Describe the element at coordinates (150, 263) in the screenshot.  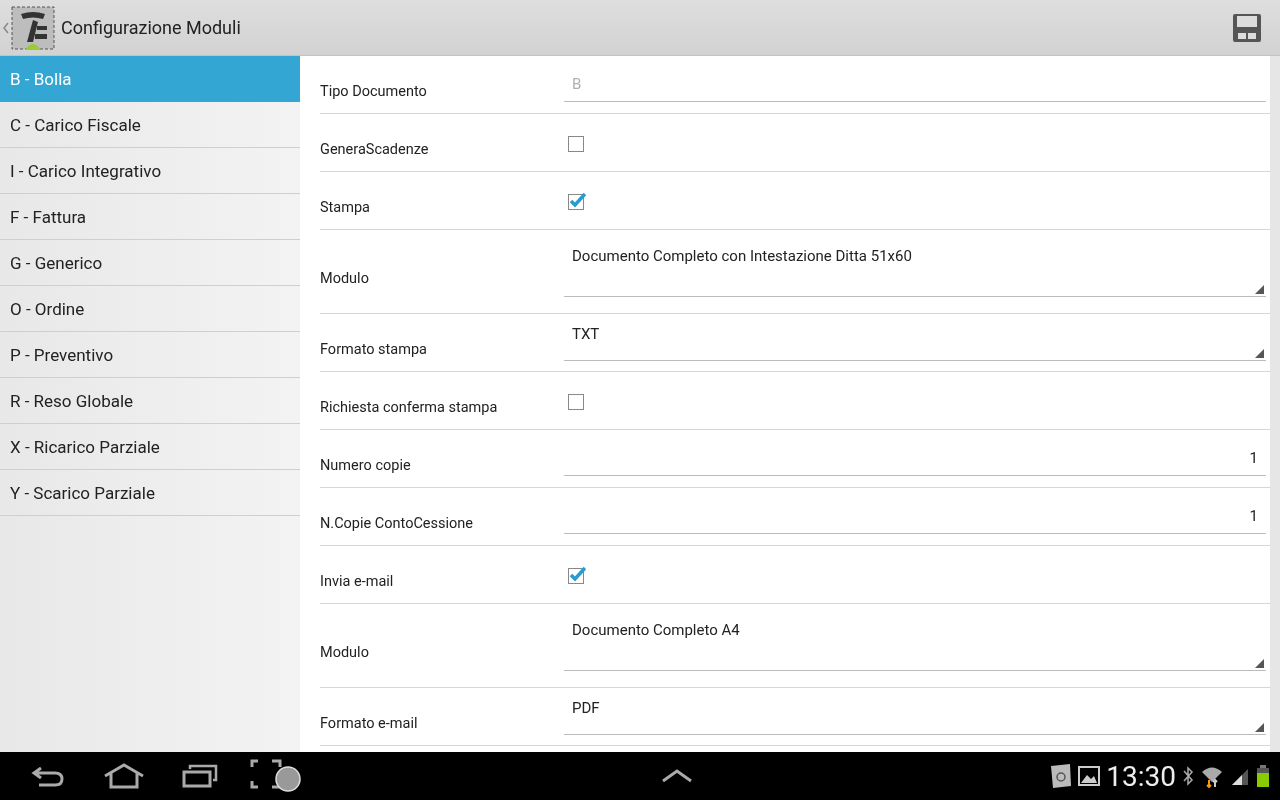
I see `module-list-item: G - Generico` at that location.